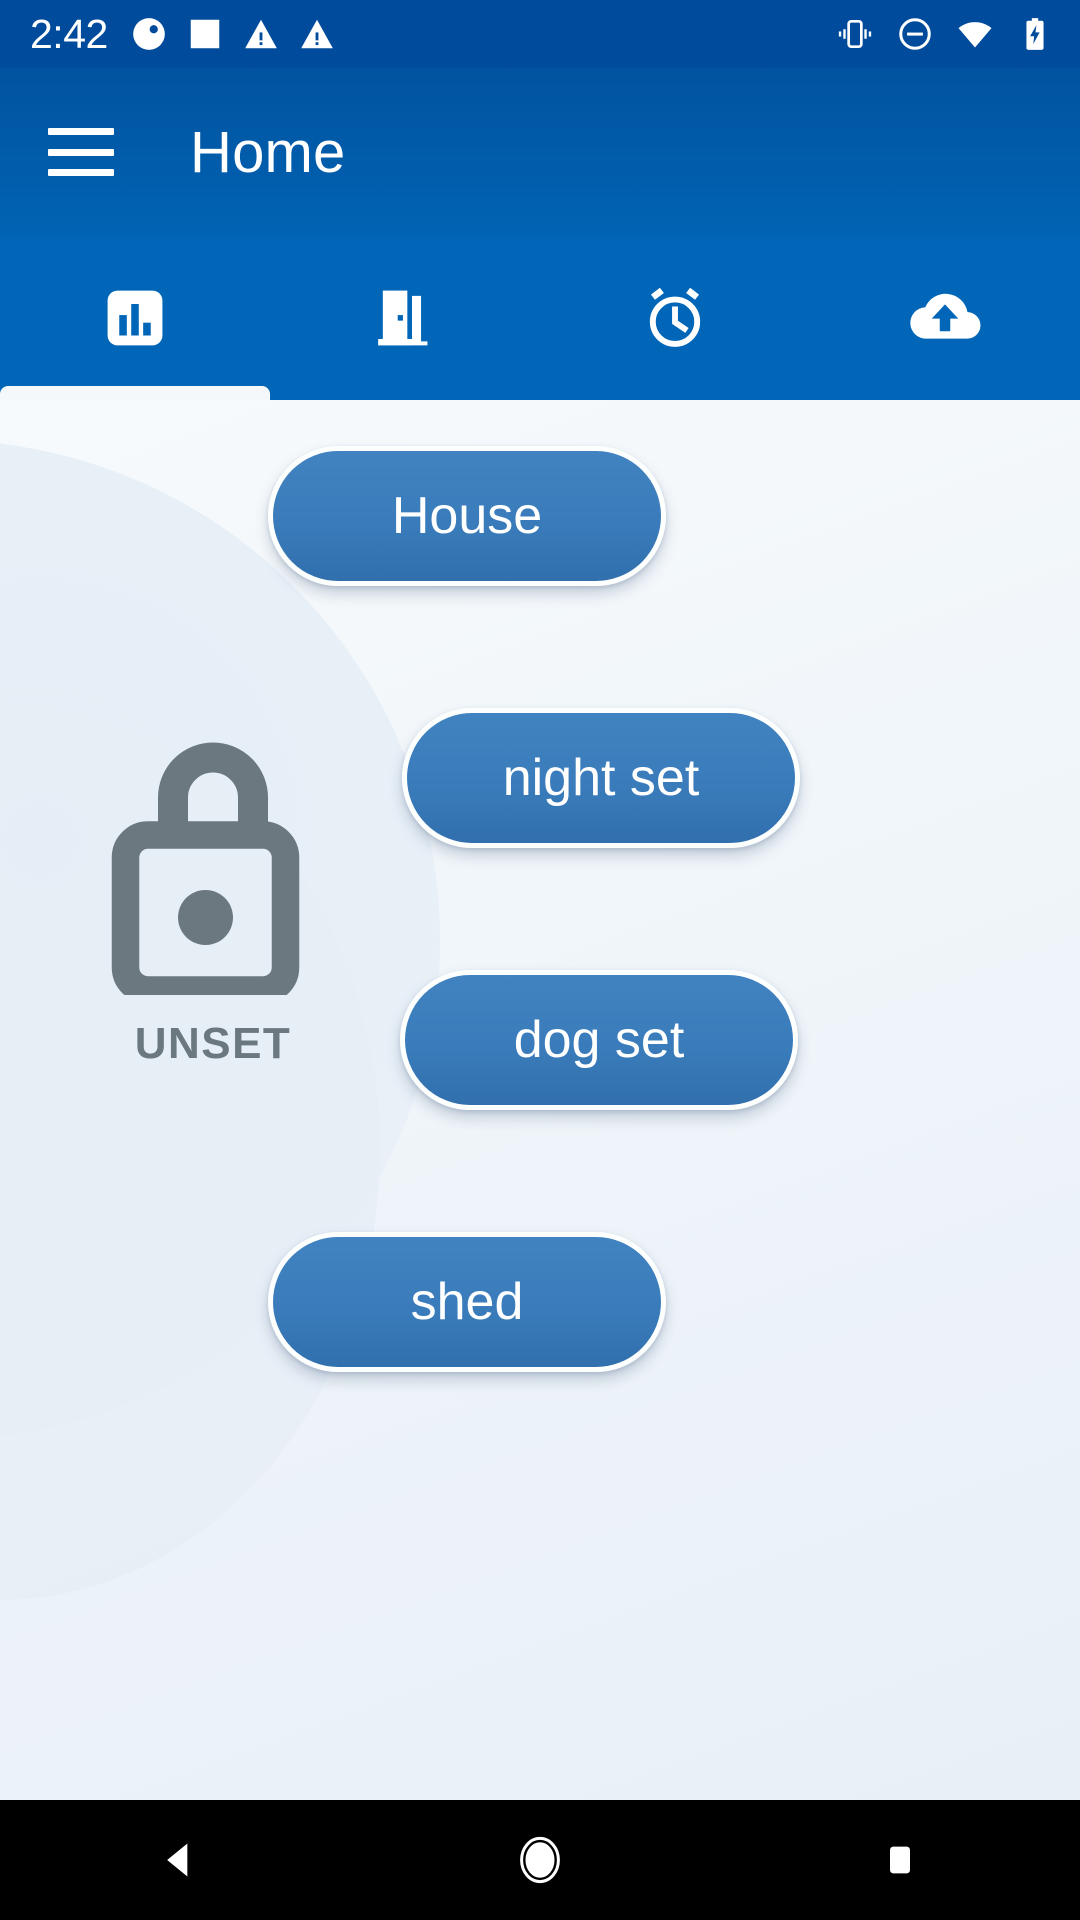 The width and height of the screenshot is (1080, 1920). I want to click on tab-alarms, so click(675, 318).